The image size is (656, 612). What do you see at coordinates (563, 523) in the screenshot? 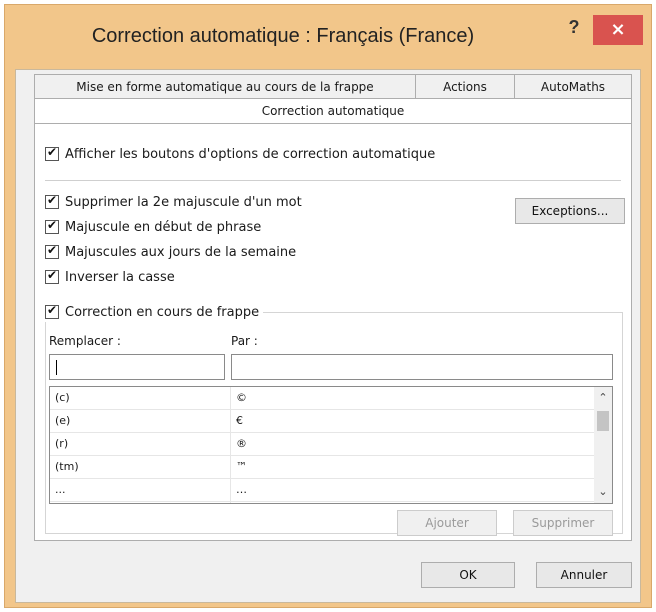
I see `delete-button: Supprimer` at bounding box center [563, 523].